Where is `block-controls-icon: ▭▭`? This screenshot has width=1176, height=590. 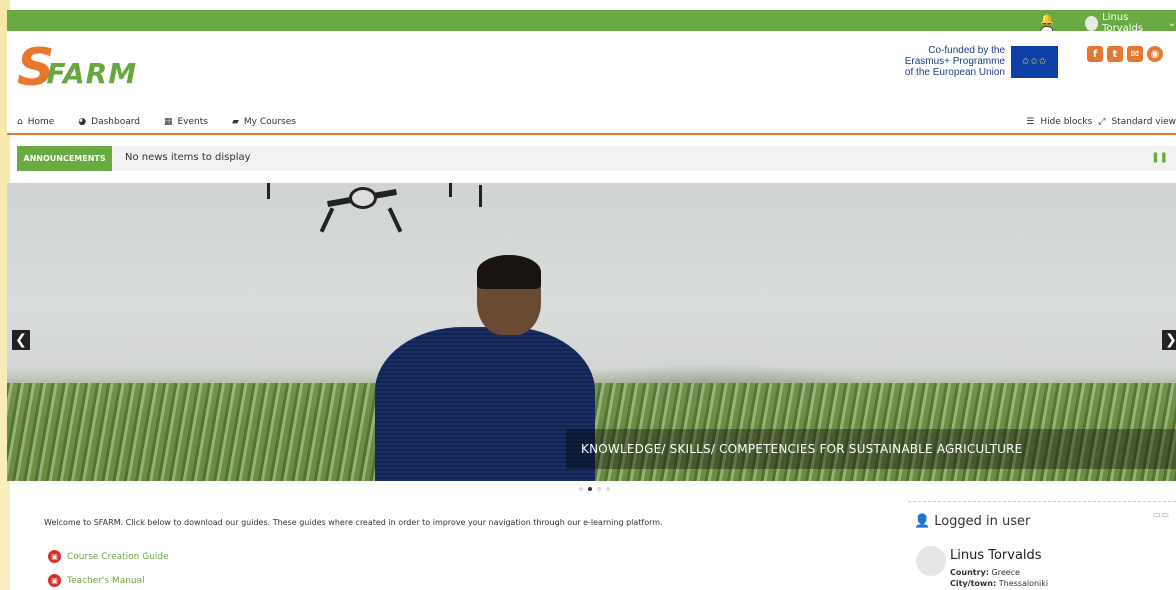
block-controls-icon: ▭▭ is located at coordinates (1161, 514).